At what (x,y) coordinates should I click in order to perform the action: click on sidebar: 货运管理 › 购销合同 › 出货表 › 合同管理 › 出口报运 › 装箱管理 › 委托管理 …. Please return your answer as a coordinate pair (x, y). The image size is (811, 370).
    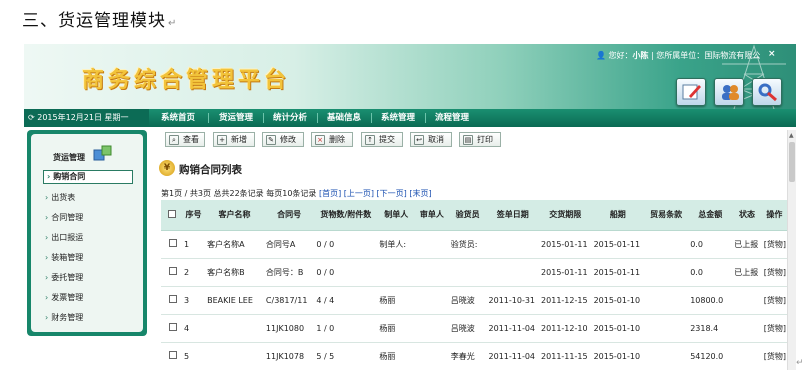
    Looking at the image, I should click on (87, 233).